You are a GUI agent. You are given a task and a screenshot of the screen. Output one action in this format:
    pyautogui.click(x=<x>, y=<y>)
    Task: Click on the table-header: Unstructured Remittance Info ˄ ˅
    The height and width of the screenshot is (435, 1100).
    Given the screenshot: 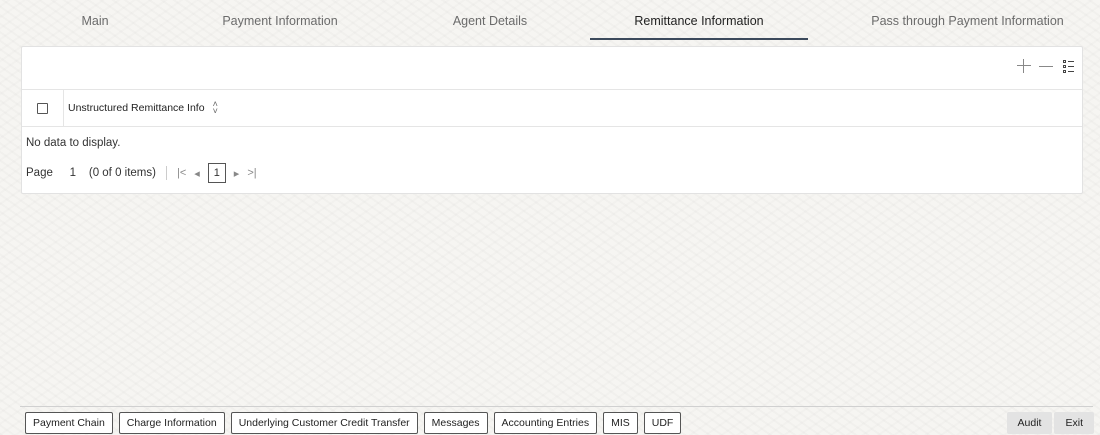 What is the action you would take?
    pyautogui.click(x=552, y=108)
    